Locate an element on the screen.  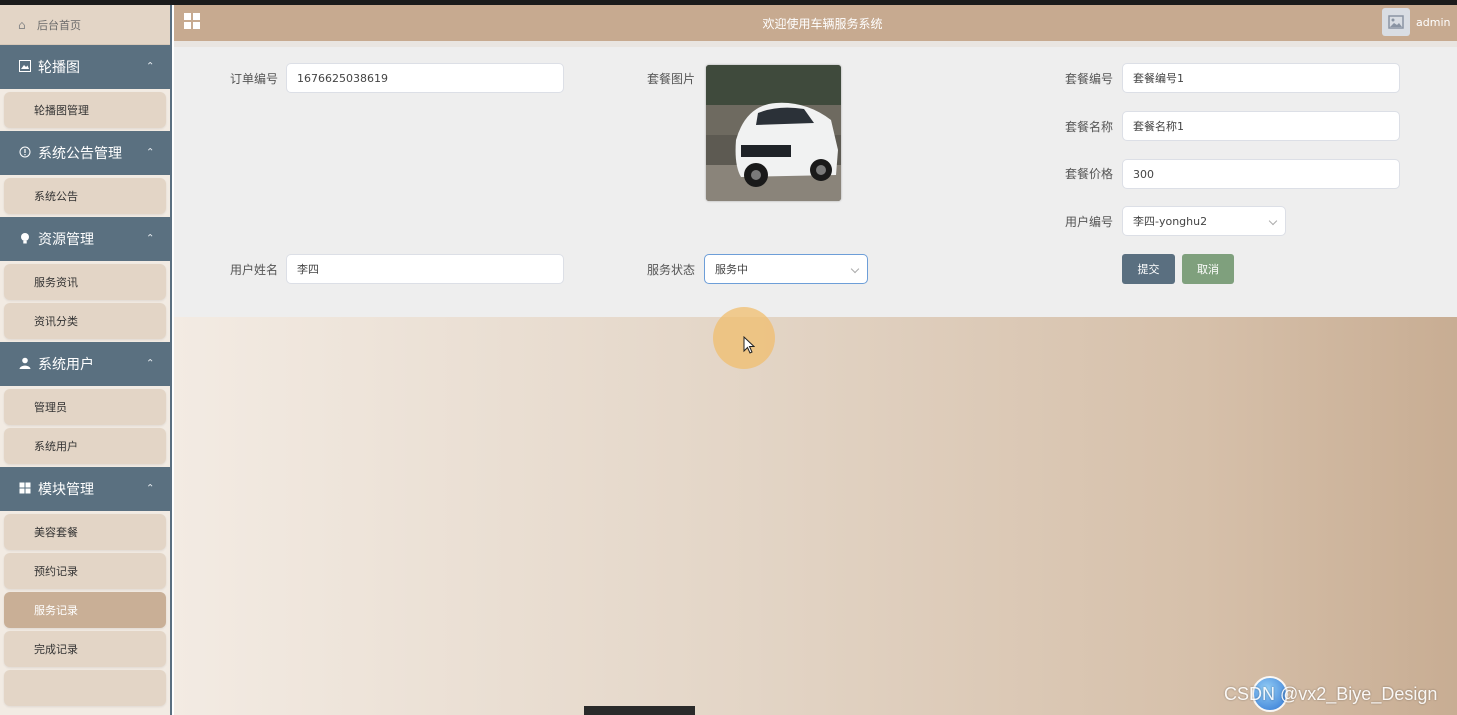
sidebar-item-carousel-manage: 轮播图管理 is located at coordinates (85, 110).